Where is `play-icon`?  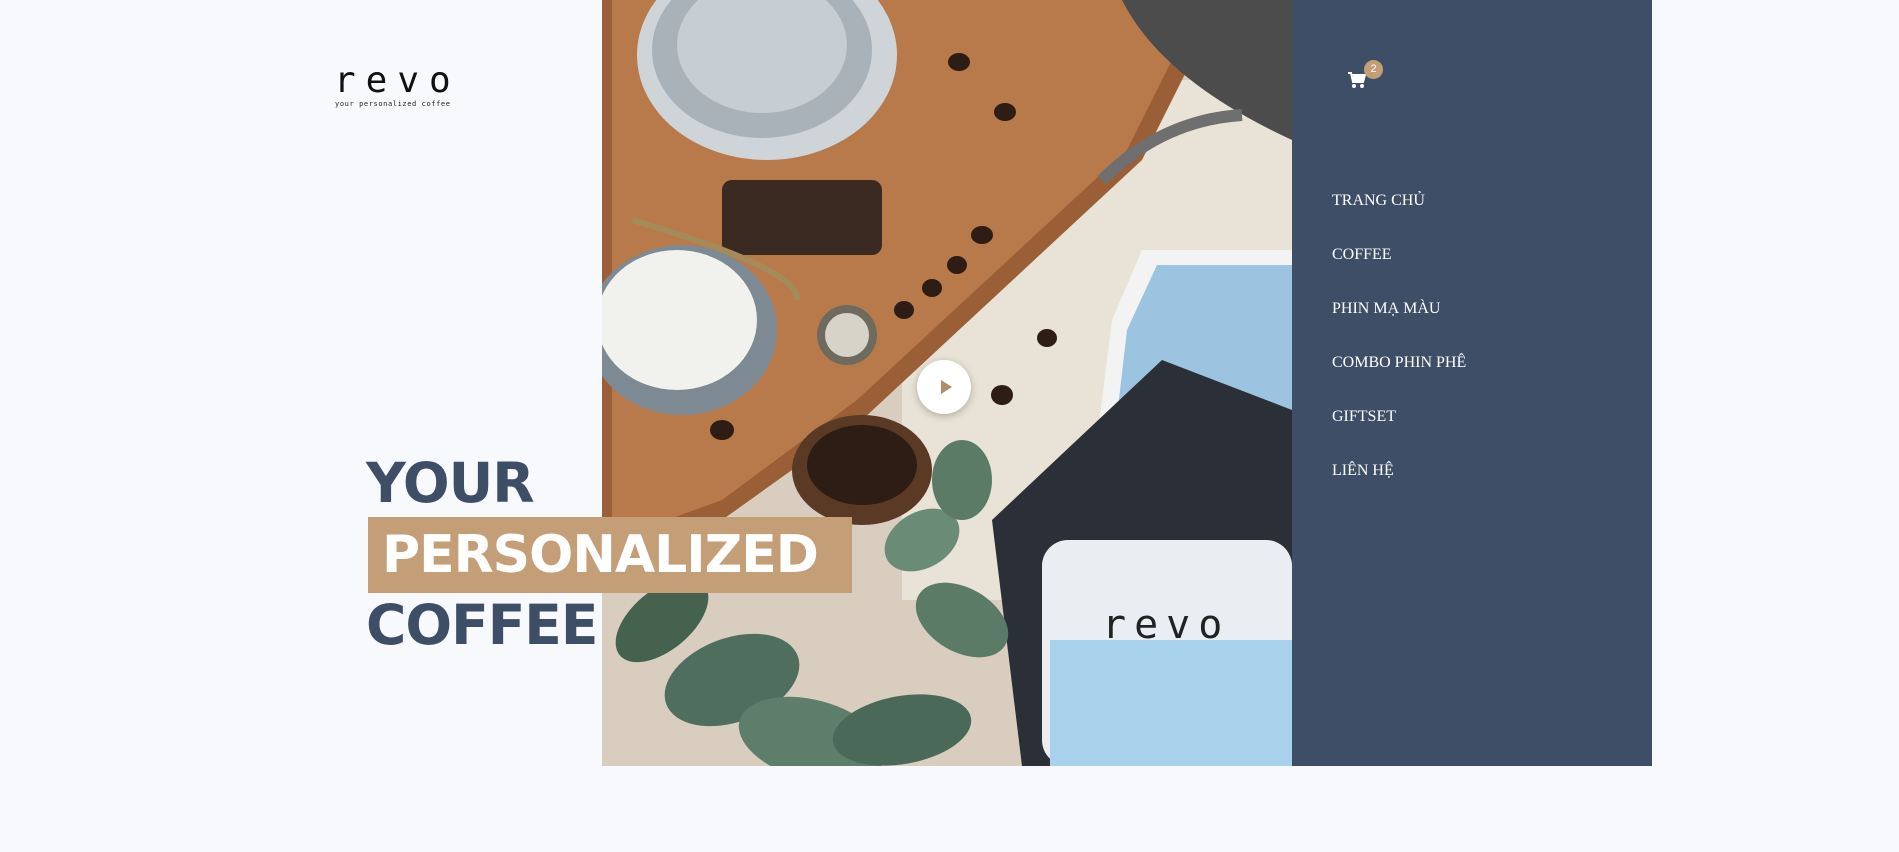 play-icon is located at coordinates (946, 387).